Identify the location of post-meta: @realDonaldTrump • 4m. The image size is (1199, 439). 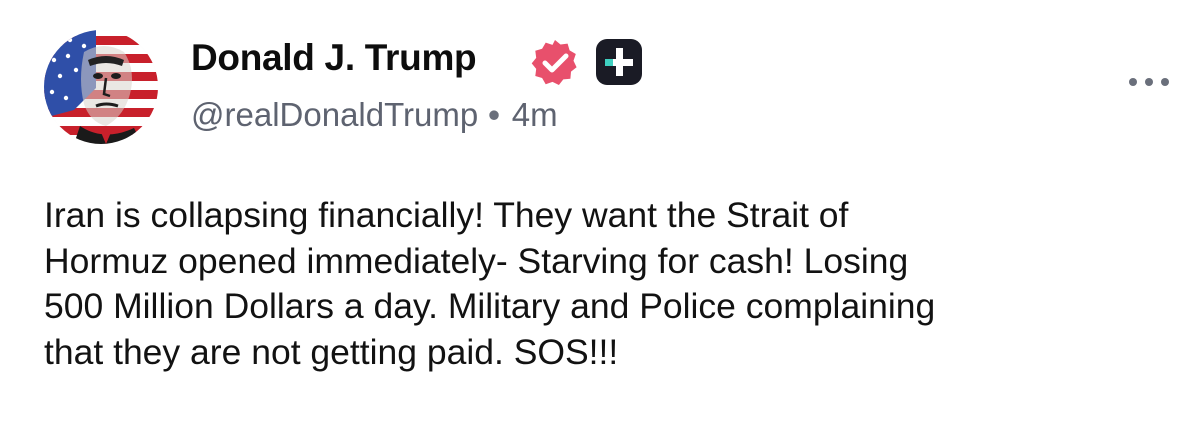
(374, 115).